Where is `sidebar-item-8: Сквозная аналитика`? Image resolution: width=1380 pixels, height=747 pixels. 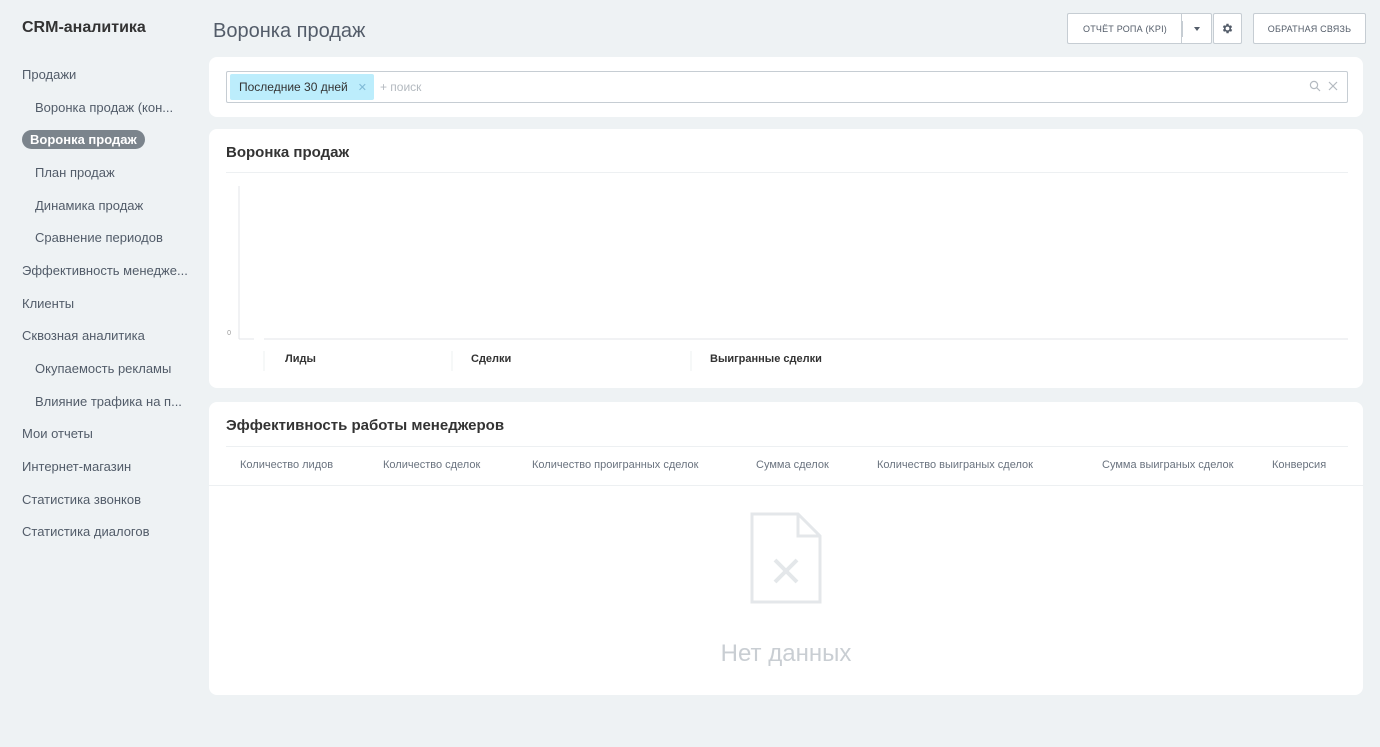 sidebar-item-8: Сквозная аналитика is located at coordinates (100, 336).